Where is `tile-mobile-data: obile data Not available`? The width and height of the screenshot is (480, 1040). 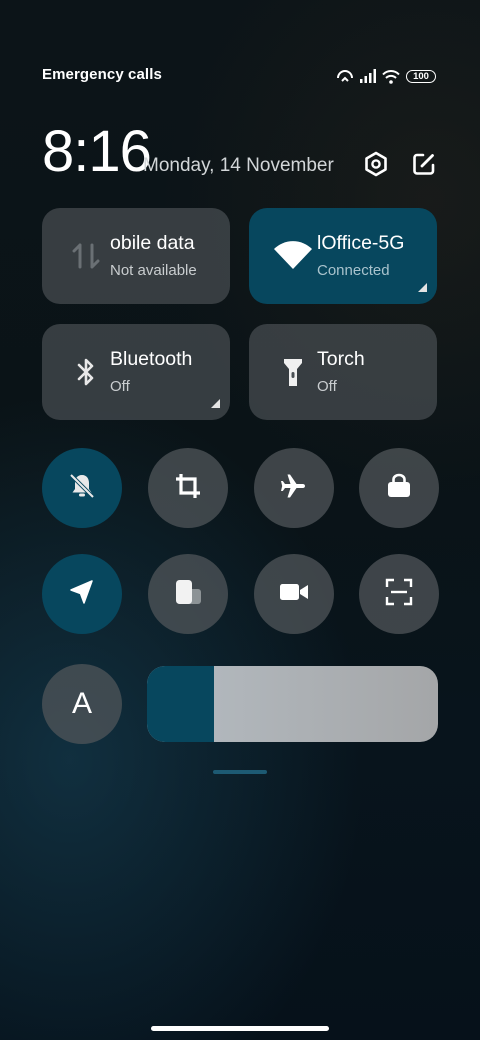
tile-mobile-data: obile data Not available is located at coordinates (136, 256).